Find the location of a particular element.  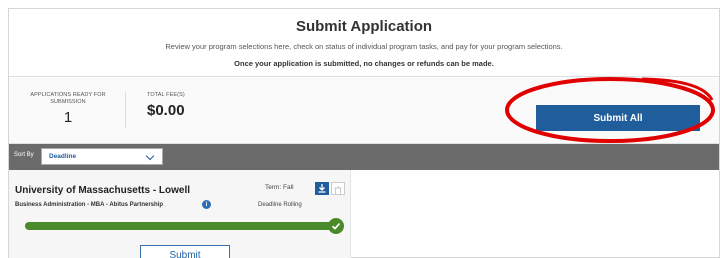

term-label: Term: Fall is located at coordinates (279, 187).